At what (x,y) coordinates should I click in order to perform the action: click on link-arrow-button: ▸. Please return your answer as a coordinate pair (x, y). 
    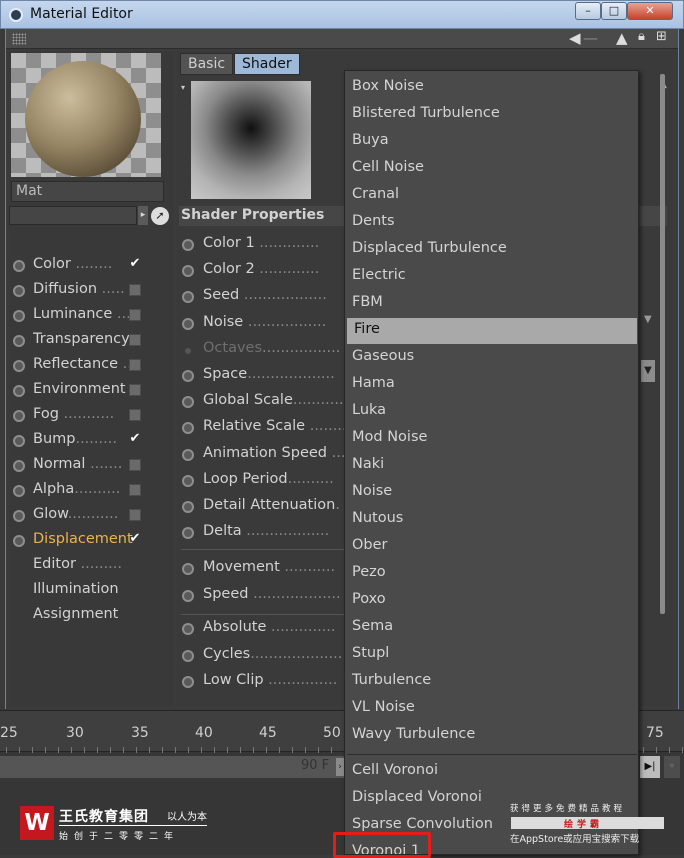
    Looking at the image, I should click on (143, 215).